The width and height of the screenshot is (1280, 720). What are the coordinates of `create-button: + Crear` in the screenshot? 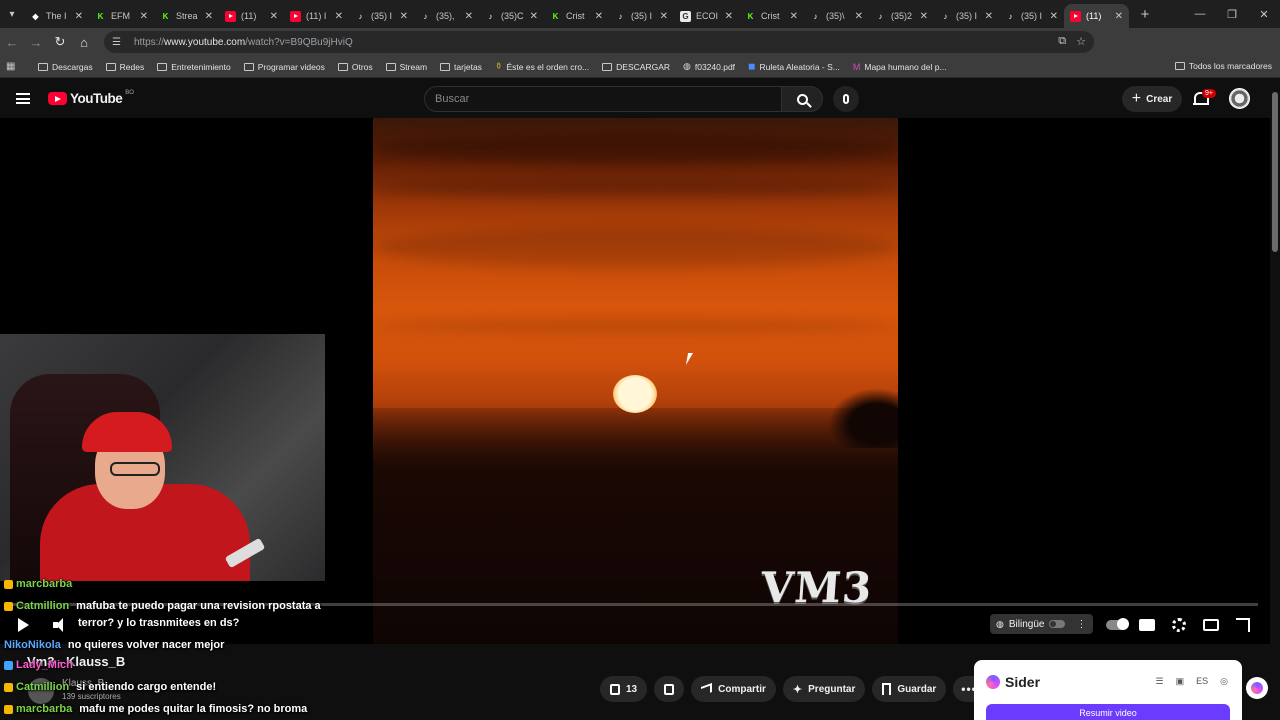 It's located at (1152, 99).